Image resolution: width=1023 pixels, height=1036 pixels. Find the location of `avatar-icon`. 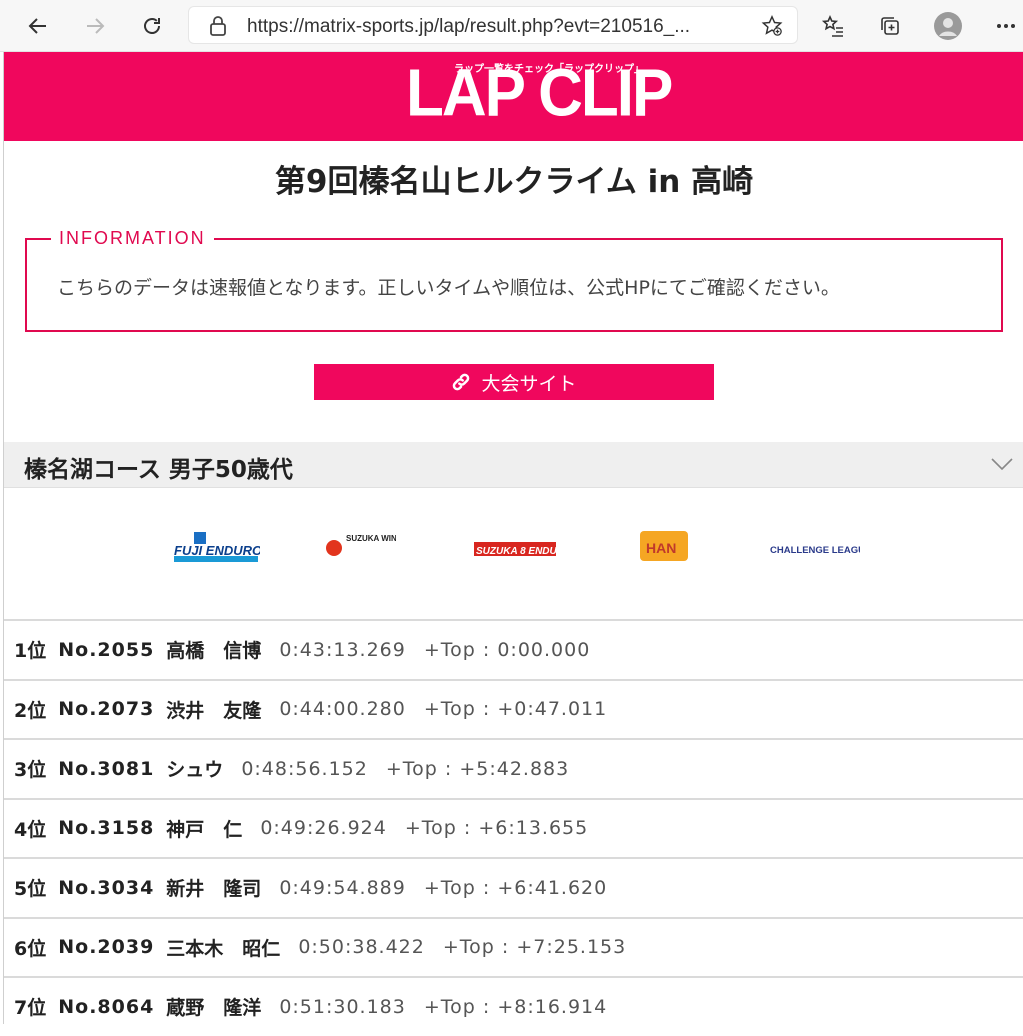

avatar-icon is located at coordinates (948, 26).